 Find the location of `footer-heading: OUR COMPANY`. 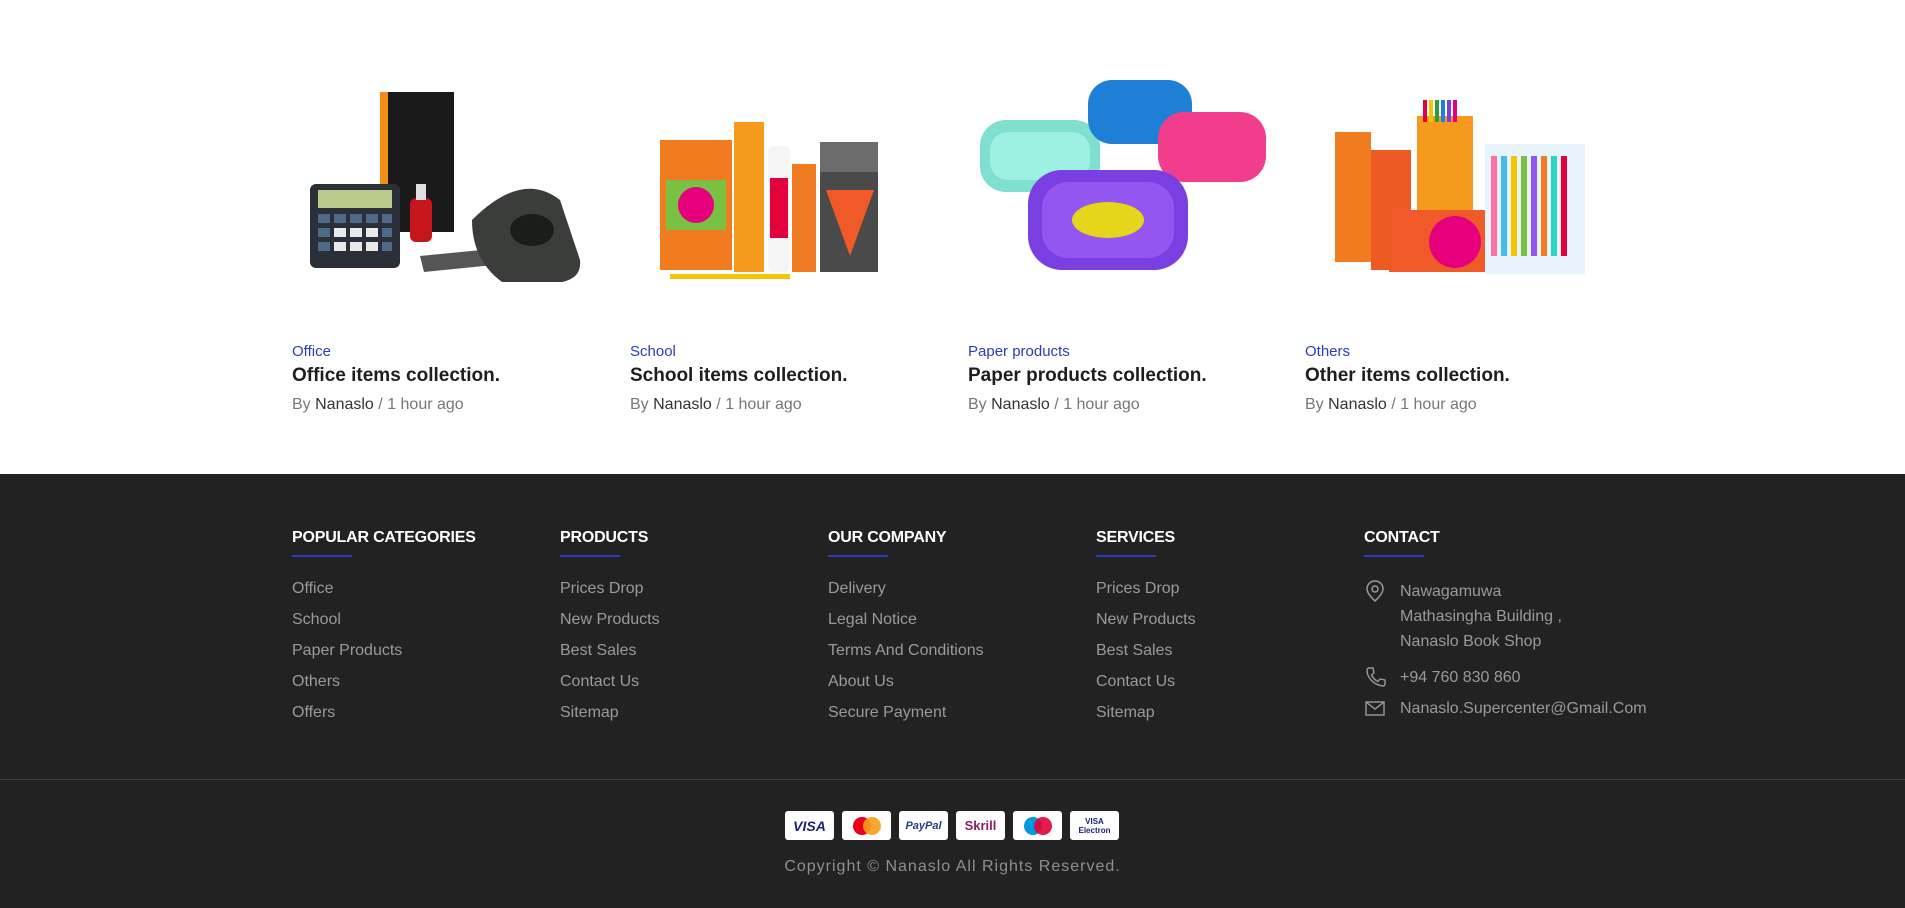

footer-heading: OUR COMPANY is located at coordinates (887, 537).